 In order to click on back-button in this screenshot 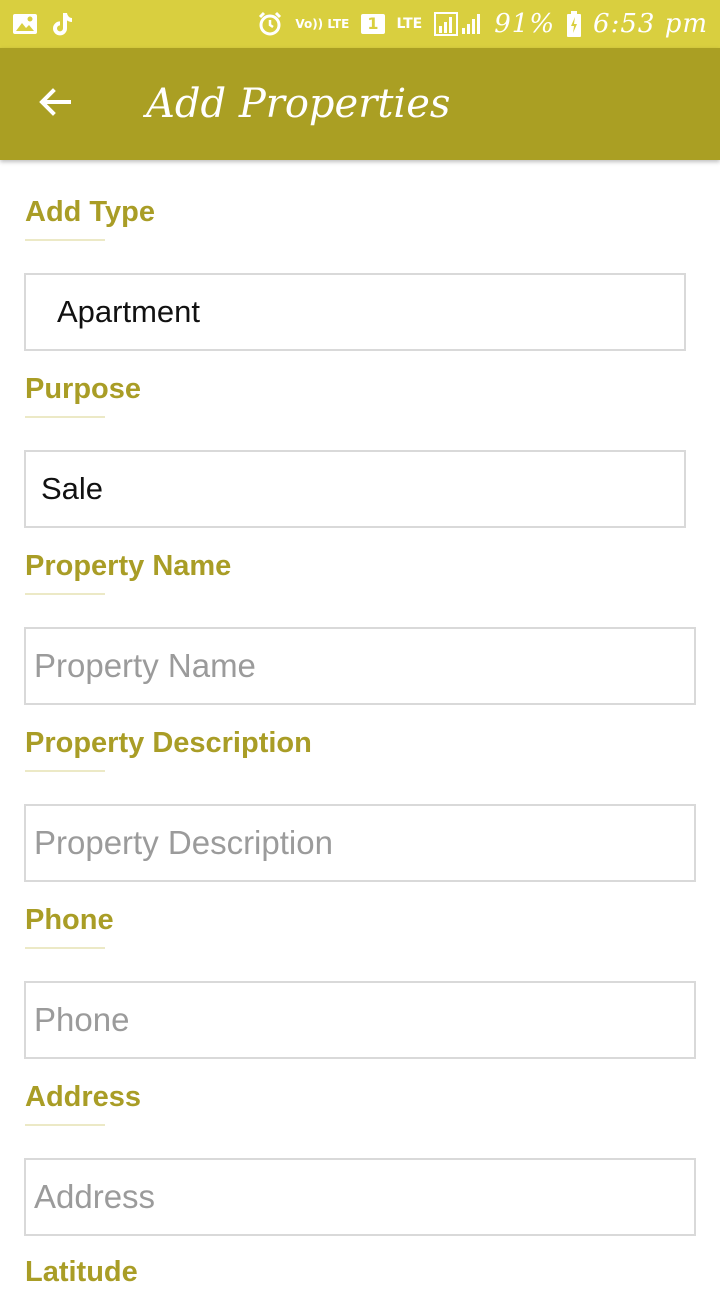, I will do `click(55, 104)`.